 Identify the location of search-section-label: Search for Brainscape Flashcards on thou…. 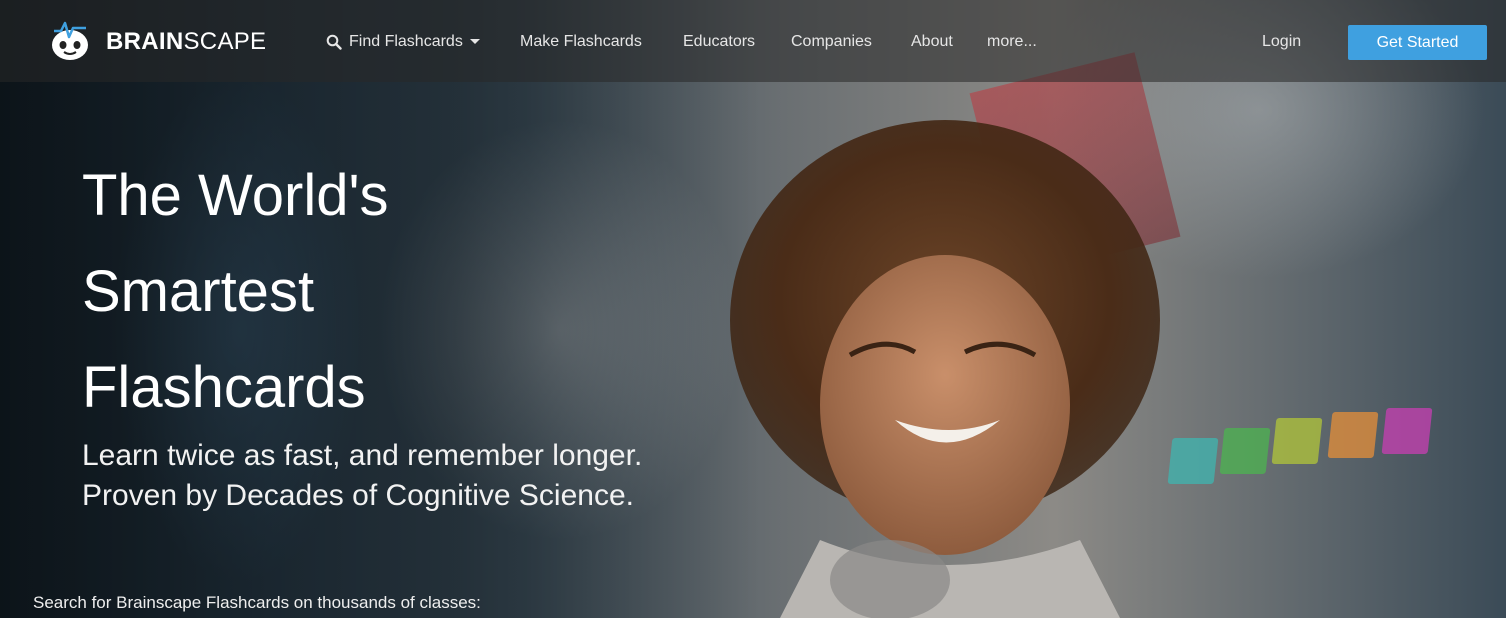
(257, 602).